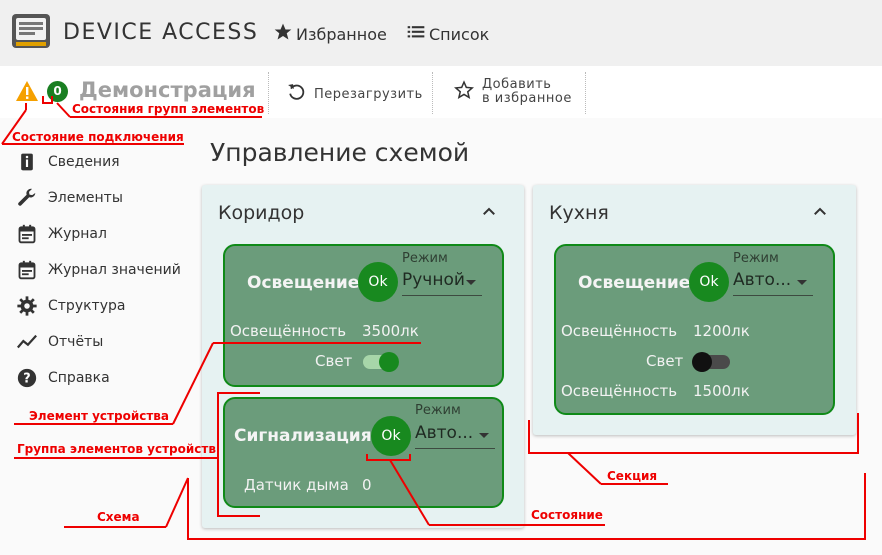  Describe the element at coordinates (99, 416) in the screenshot. I see `annotation-device-element: Элемент устройства` at that location.